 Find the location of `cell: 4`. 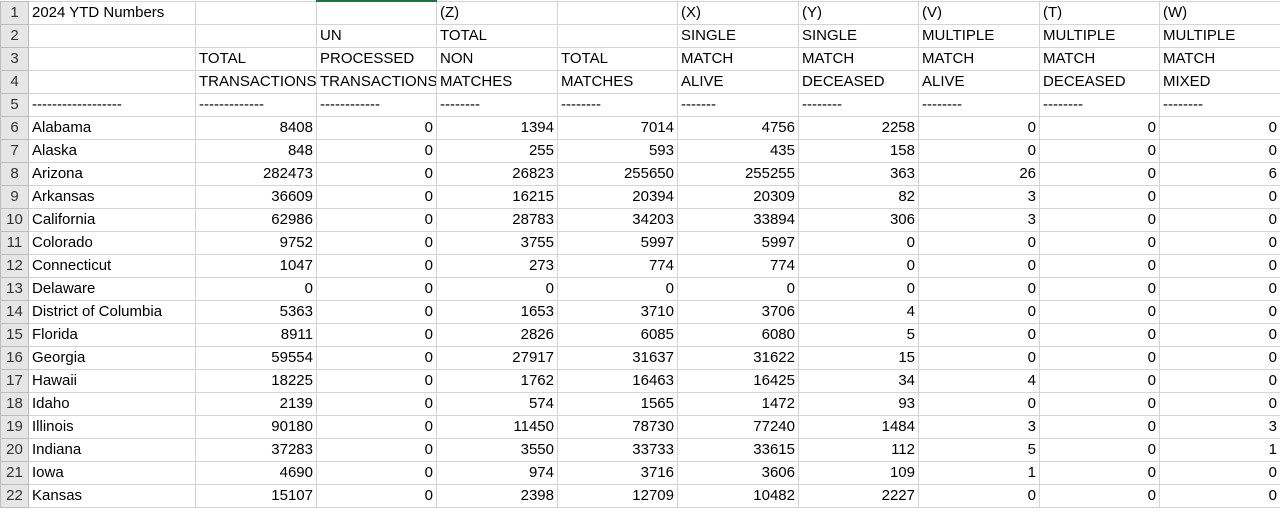

cell: 4 is located at coordinates (858, 311).